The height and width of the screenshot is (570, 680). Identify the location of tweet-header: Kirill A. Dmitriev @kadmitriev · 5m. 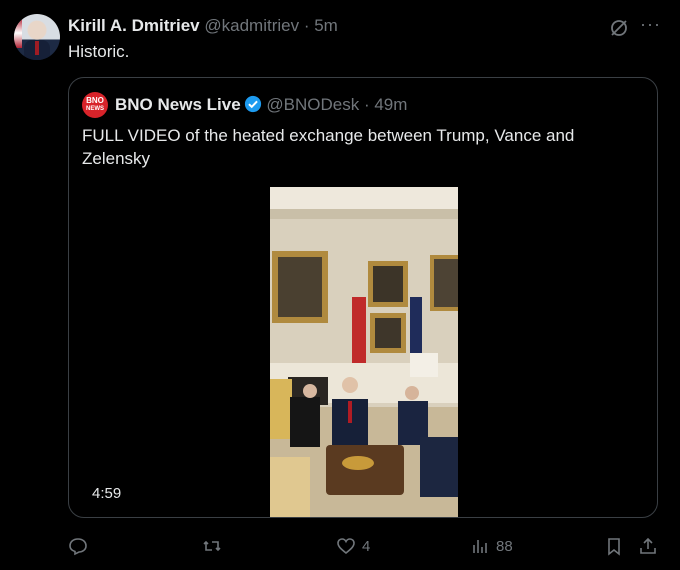
(203, 26).